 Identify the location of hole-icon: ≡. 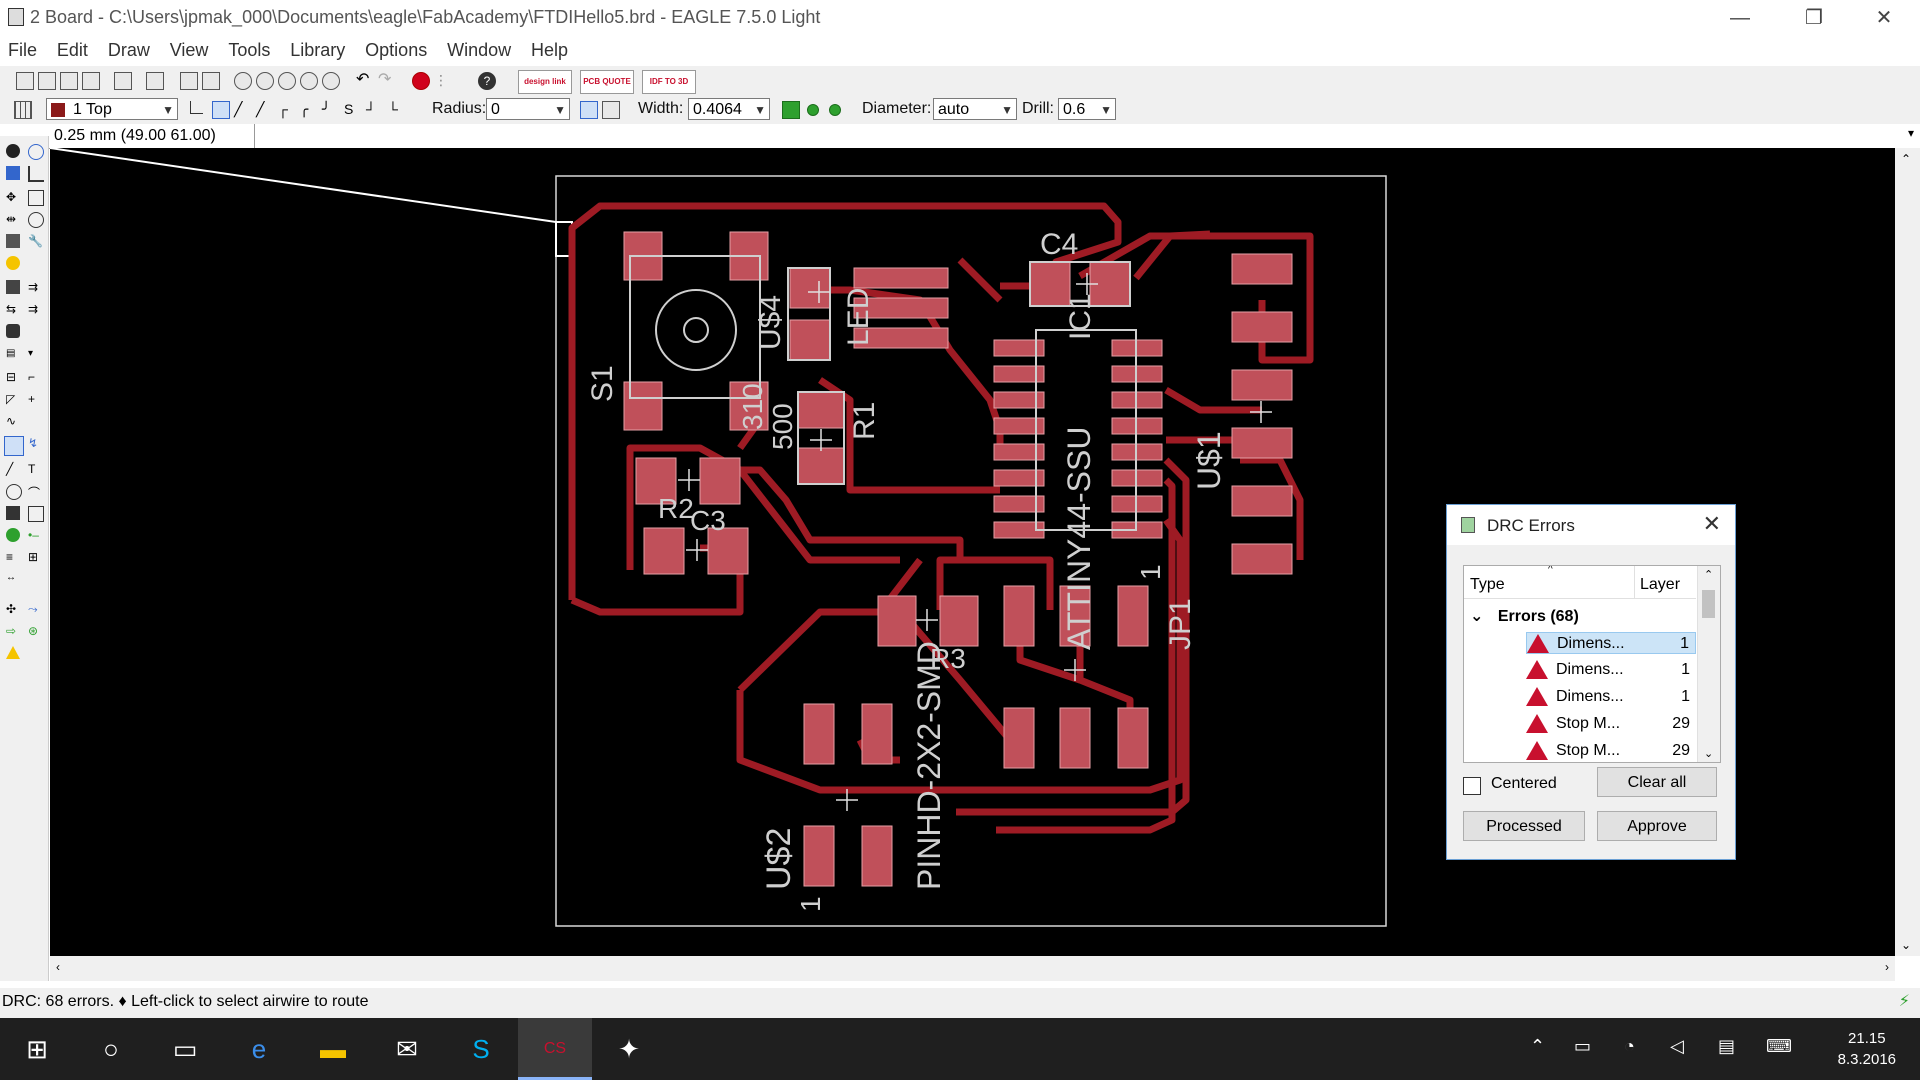
(13, 557).